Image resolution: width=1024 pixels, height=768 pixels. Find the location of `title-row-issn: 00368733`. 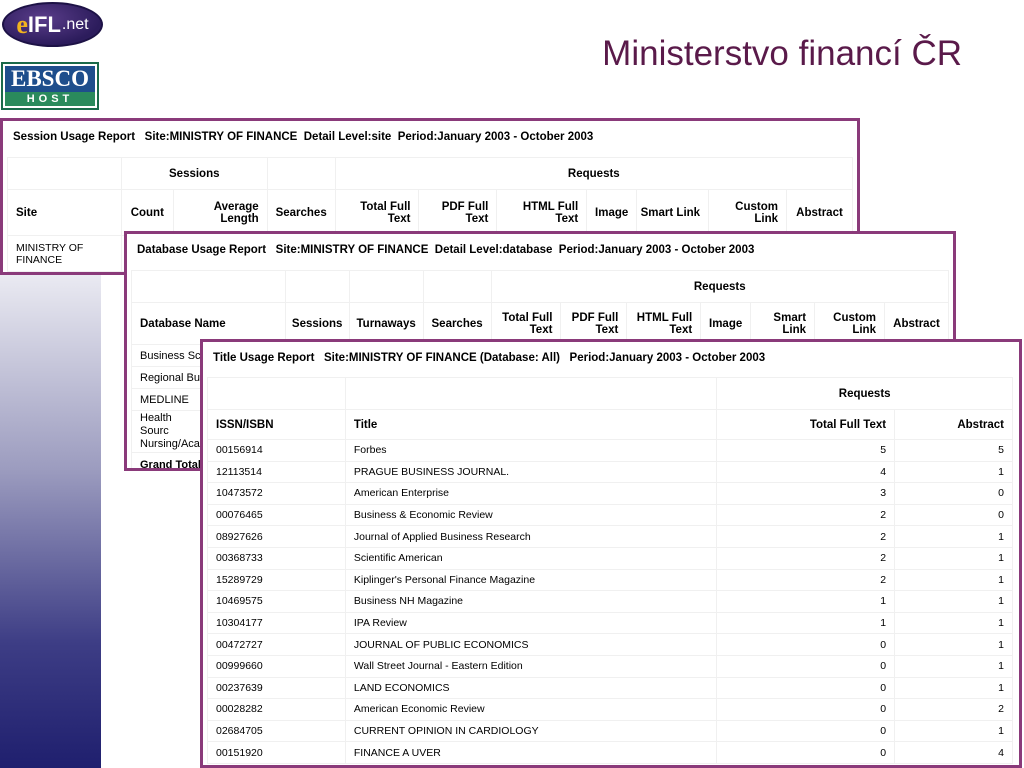

title-row-issn: 00368733 is located at coordinates (276, 558).